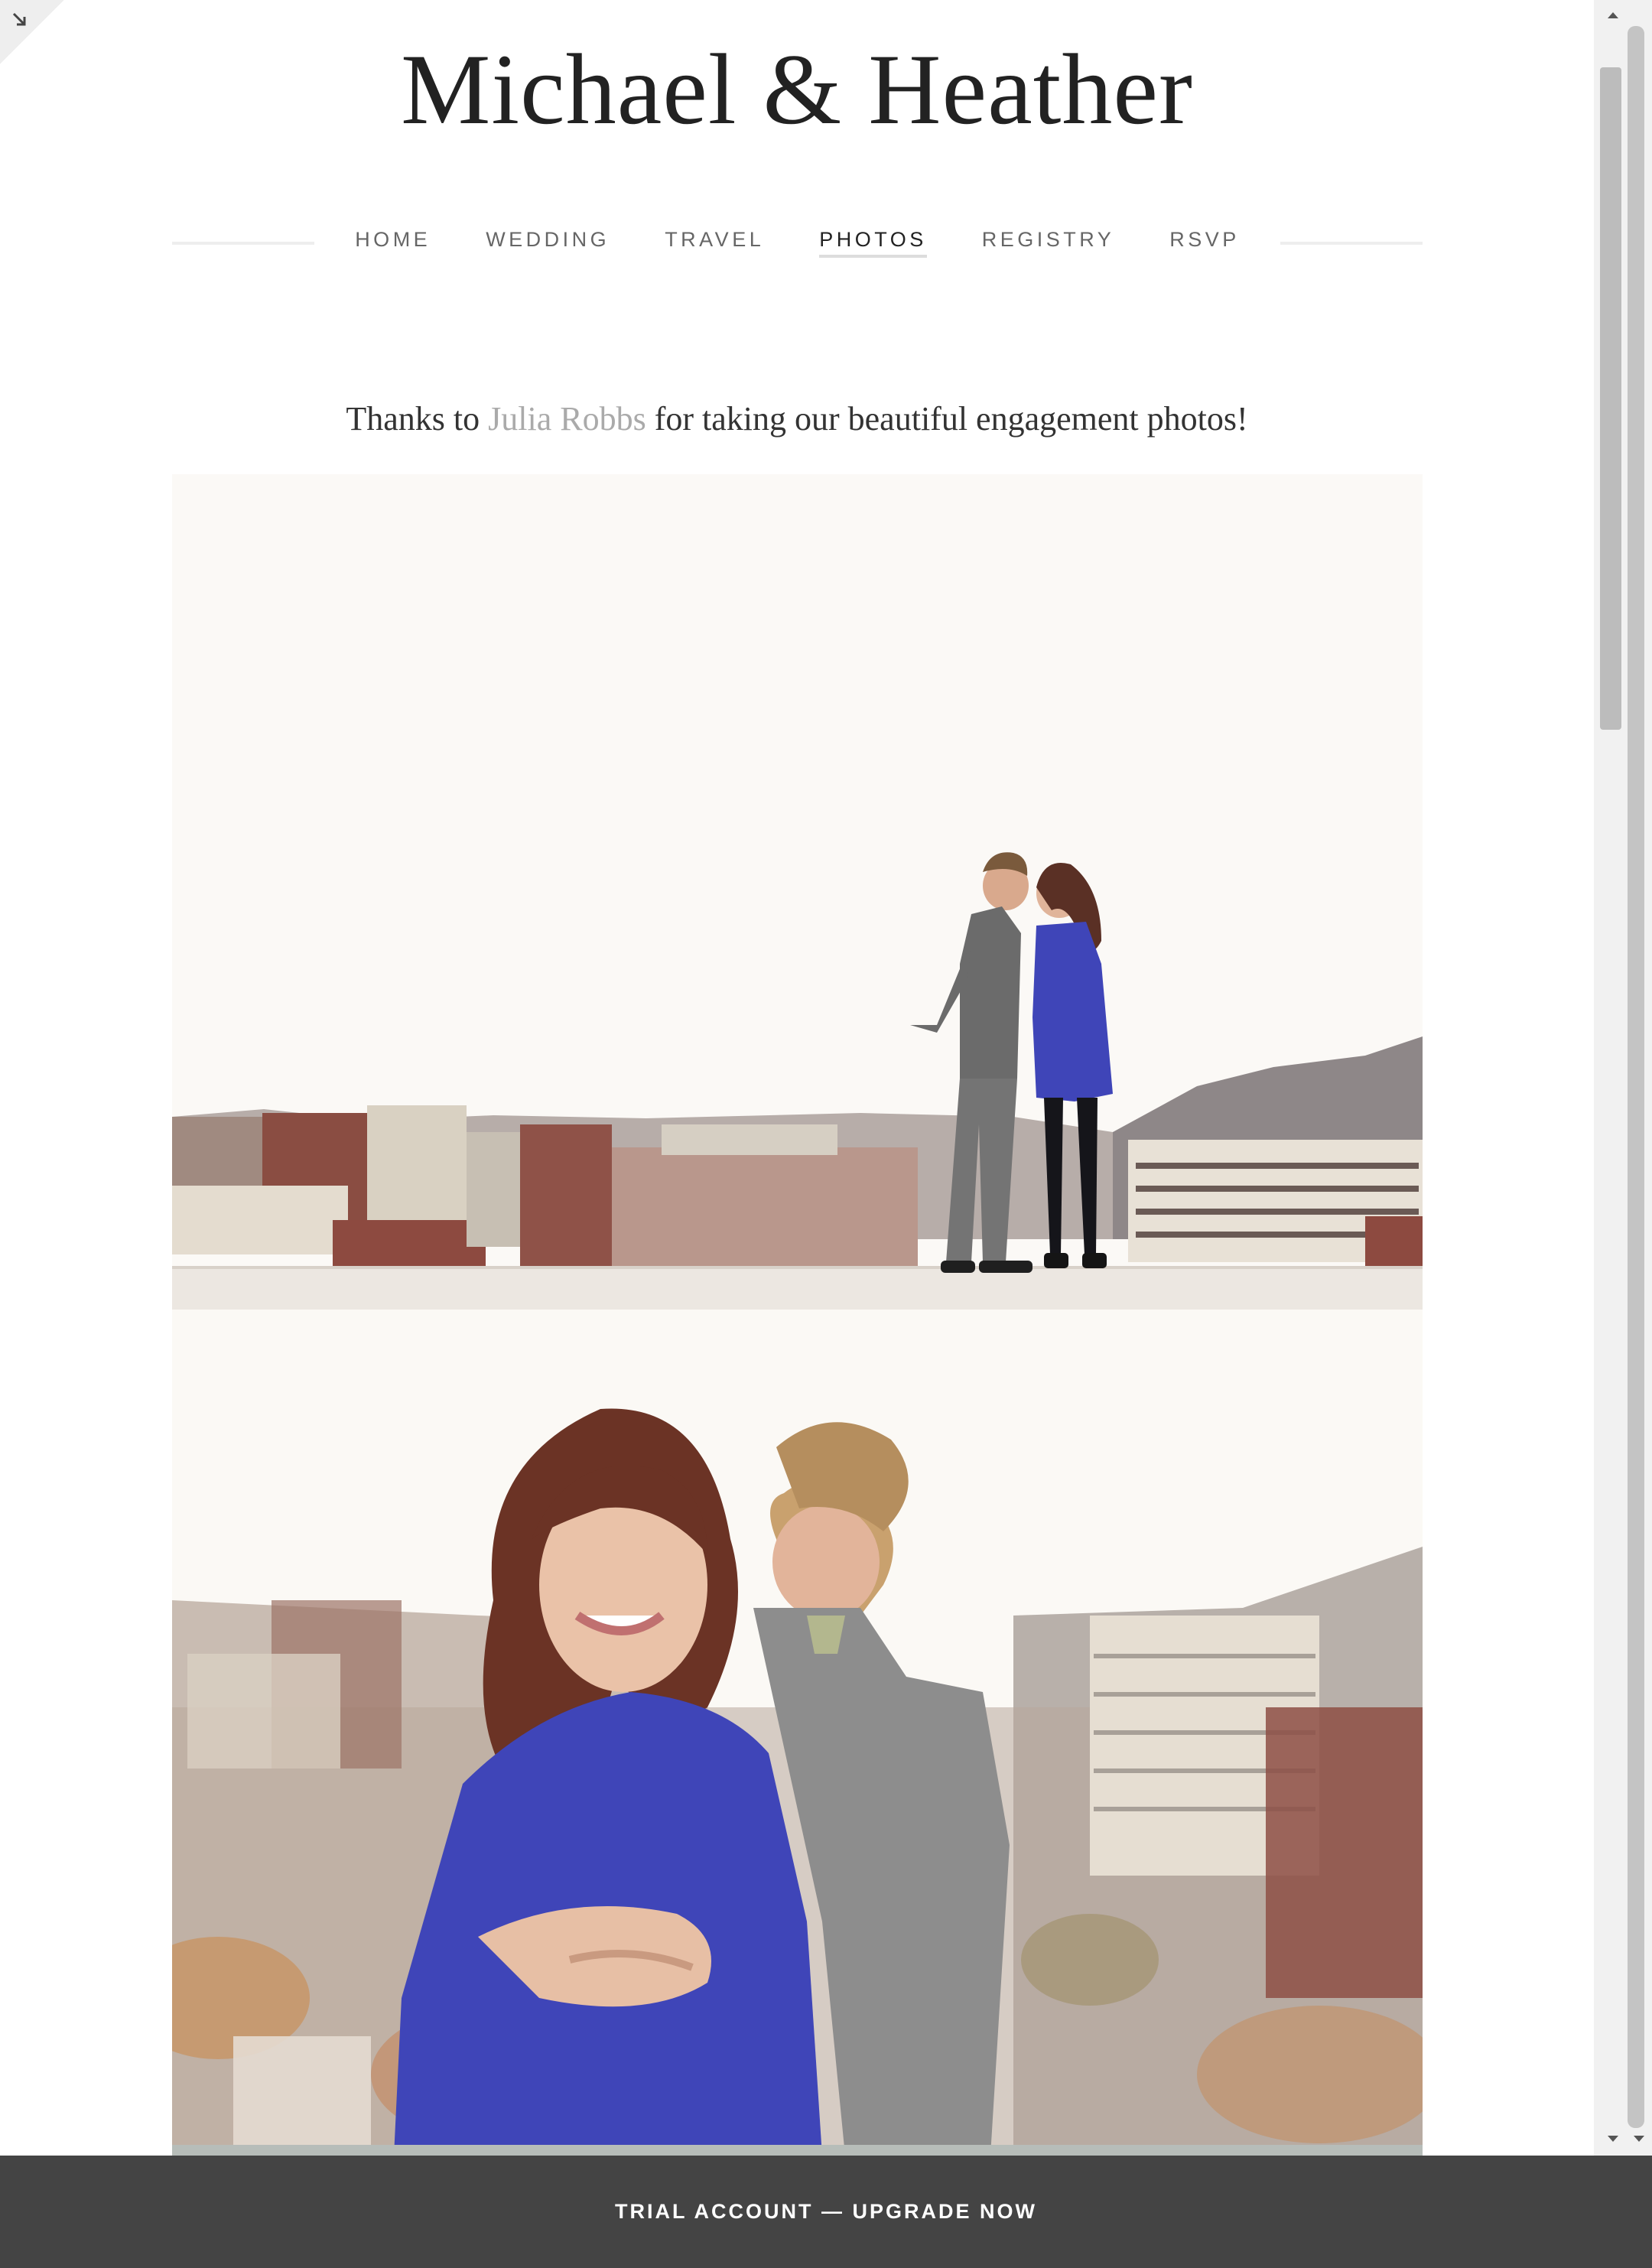 The image size is (1652, 2268). I want to click on upgrade-banner: TRIAL ACCOUNT — UPGRADE NOW, so click(826, 2212).